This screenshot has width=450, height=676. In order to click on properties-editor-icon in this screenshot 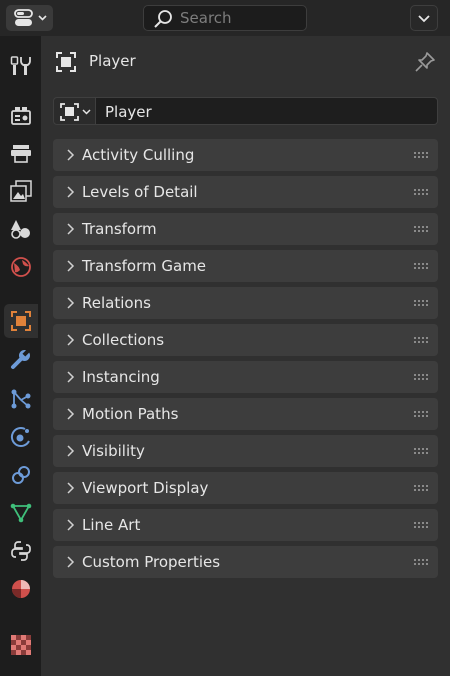, I will do `click(30, 17)`.